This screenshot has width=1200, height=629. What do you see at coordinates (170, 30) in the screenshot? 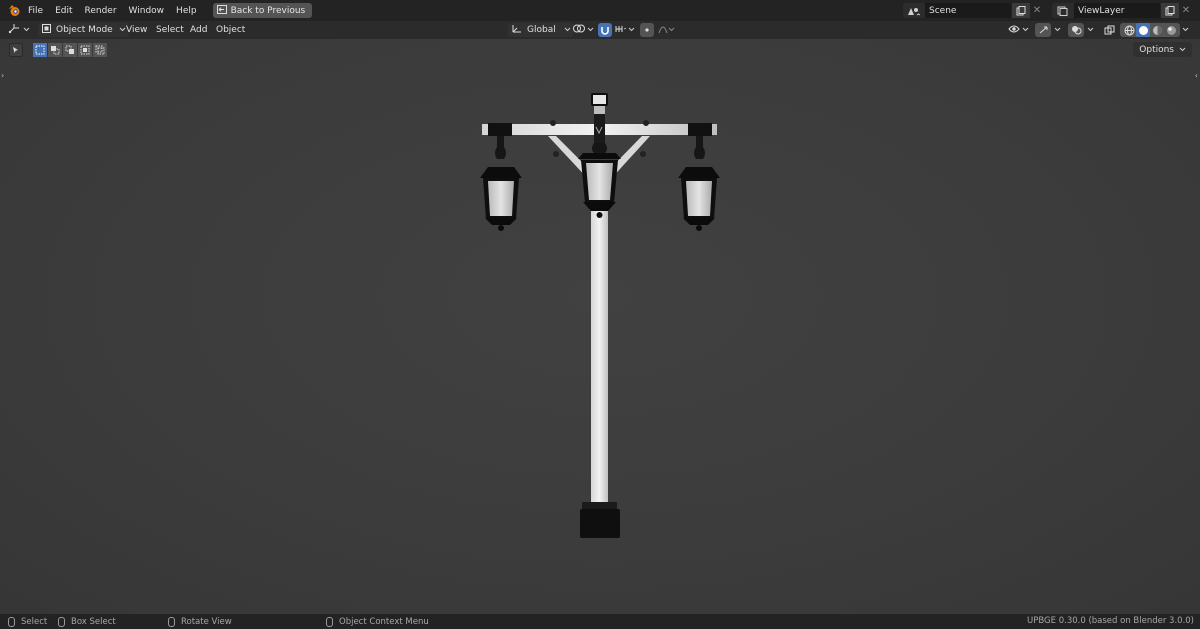
I see `select-menu: Select` at bounding box center [170, 30].